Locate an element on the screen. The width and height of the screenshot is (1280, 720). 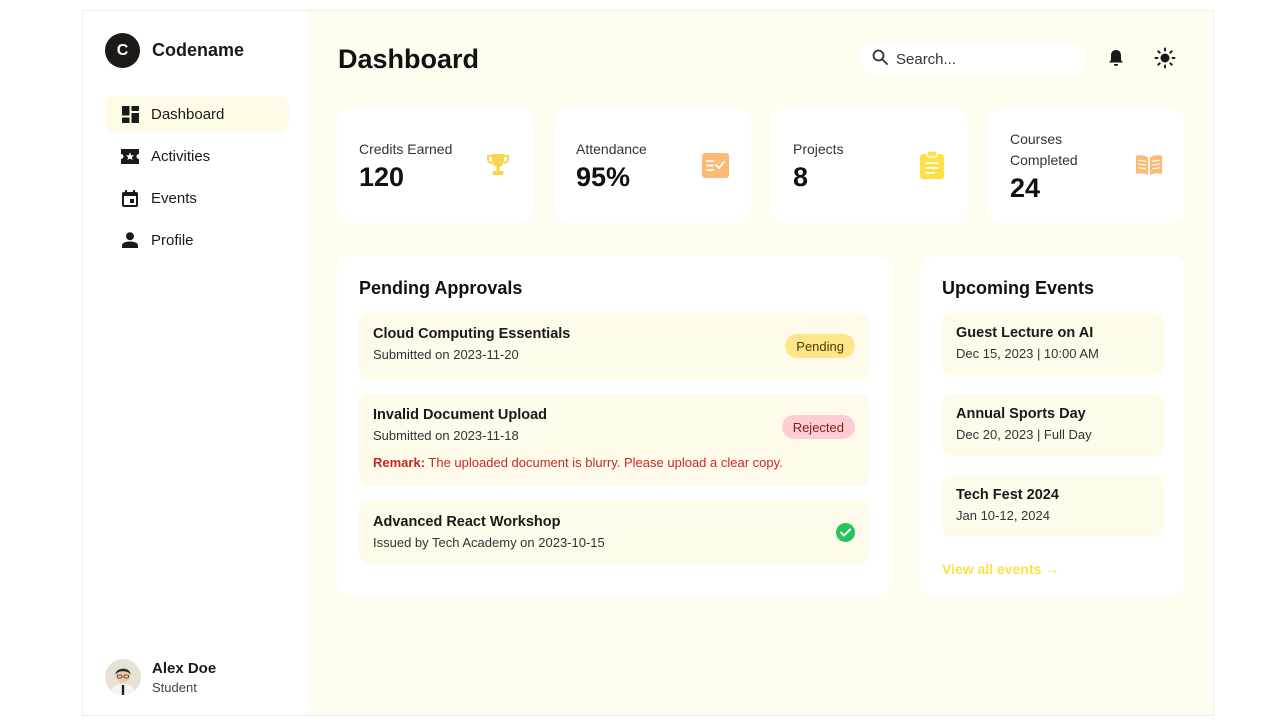
sidebar-item-label: Events is located at coordinates (174, 198).